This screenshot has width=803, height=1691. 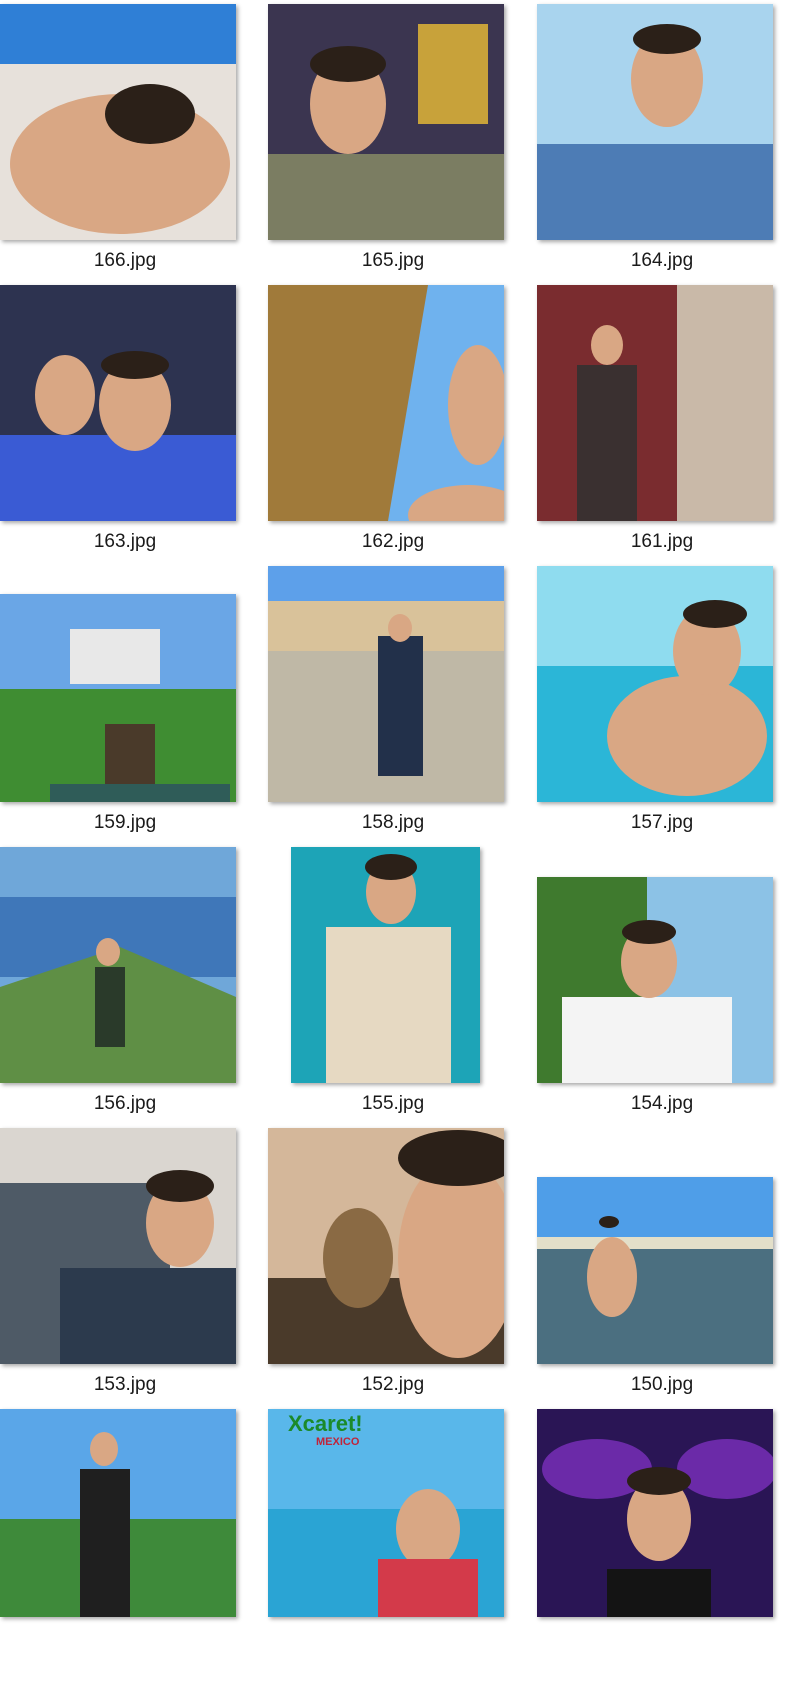 I want to click on file-name: 156.jpg, so click(x=125, y=1103).